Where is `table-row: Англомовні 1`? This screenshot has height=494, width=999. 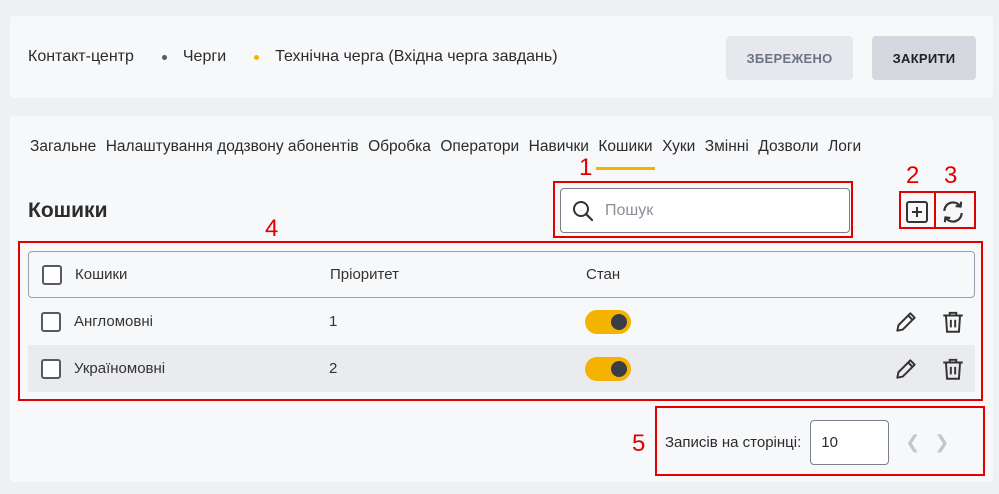
table-row: Англомовні 1 is located at coordinates (501, 321).